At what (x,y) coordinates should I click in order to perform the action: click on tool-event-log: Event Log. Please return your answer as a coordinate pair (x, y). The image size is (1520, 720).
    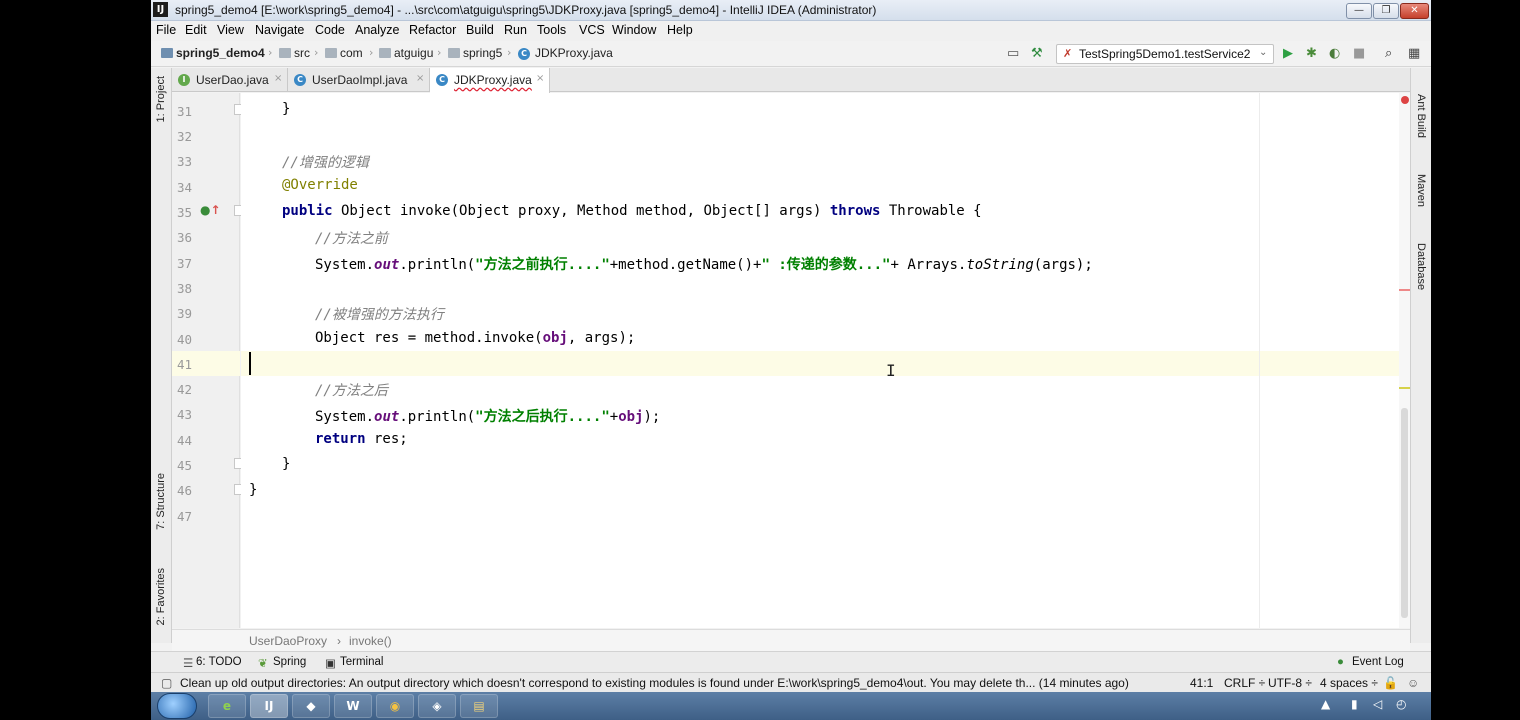
    Looking at the image, I should click on (1378, 662).